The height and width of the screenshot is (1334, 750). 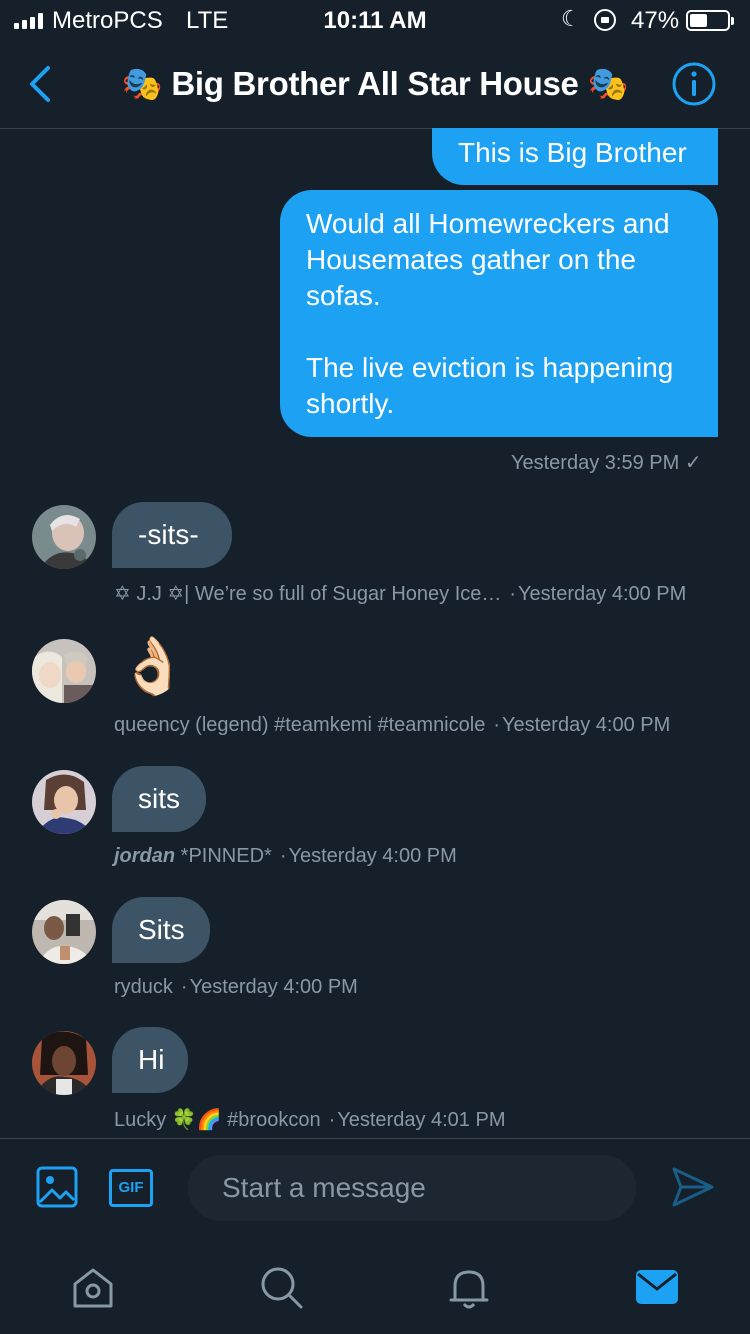 I want to click on battery-percent: 47%, so click(x=655, y=20).